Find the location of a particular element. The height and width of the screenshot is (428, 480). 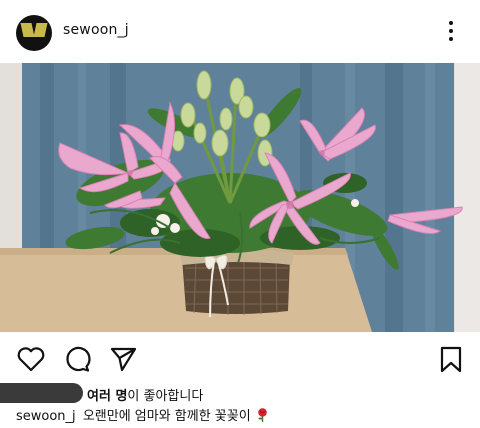

likes-text: 여러 명이 좋아합니다 is located at coordinates (145, 394).